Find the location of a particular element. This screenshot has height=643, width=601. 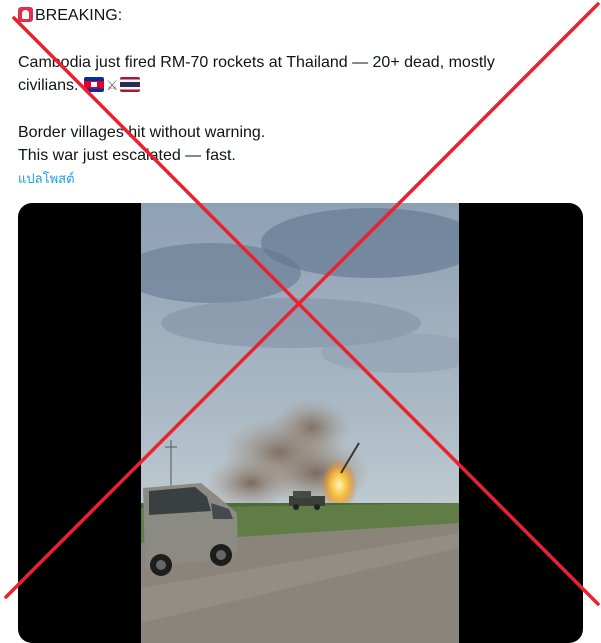

body-line-2: civilians. ⚔ is located at coordinates (303, 86).